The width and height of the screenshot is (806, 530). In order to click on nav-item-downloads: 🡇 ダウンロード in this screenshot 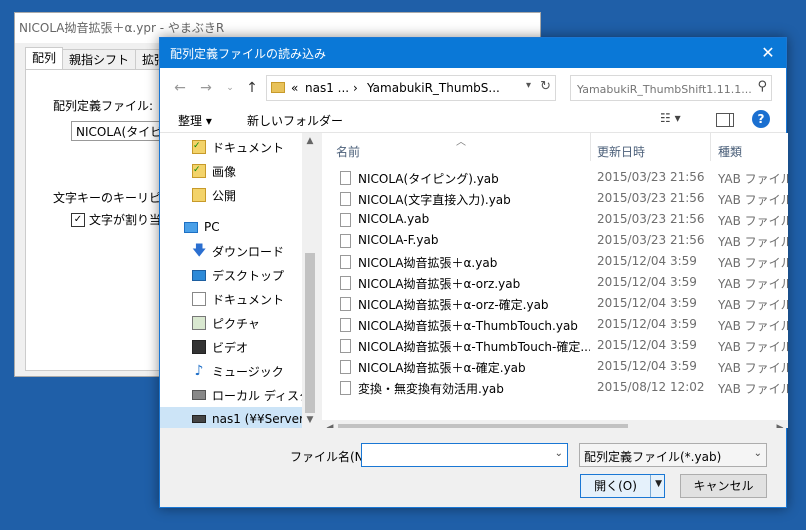, I will do `click(239, 251)`.